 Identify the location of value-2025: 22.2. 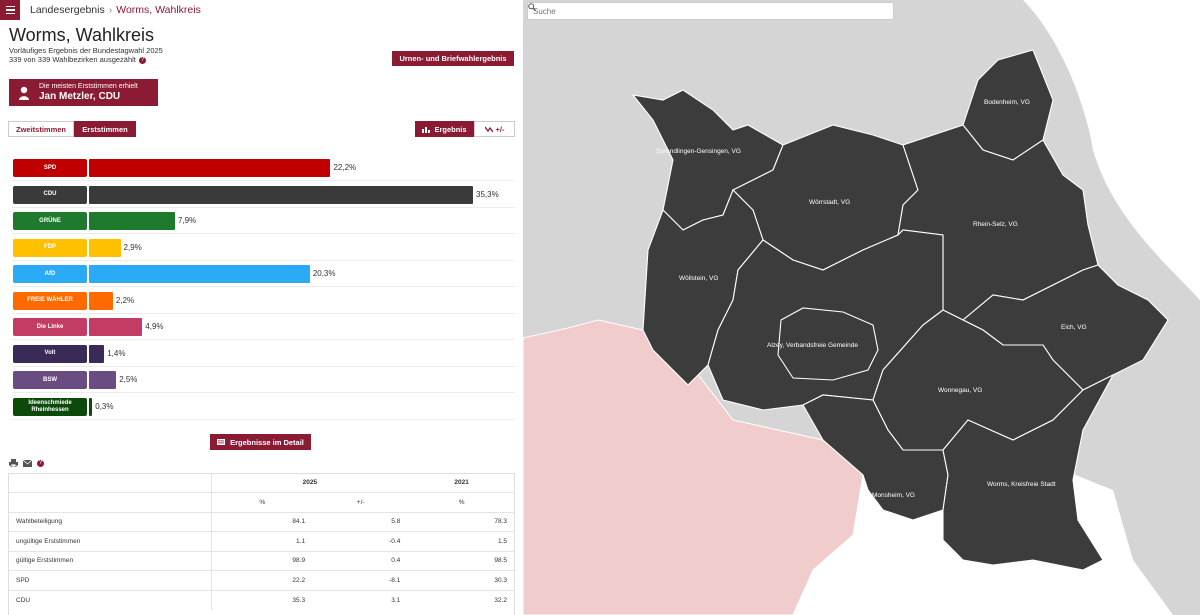
(262, 580).